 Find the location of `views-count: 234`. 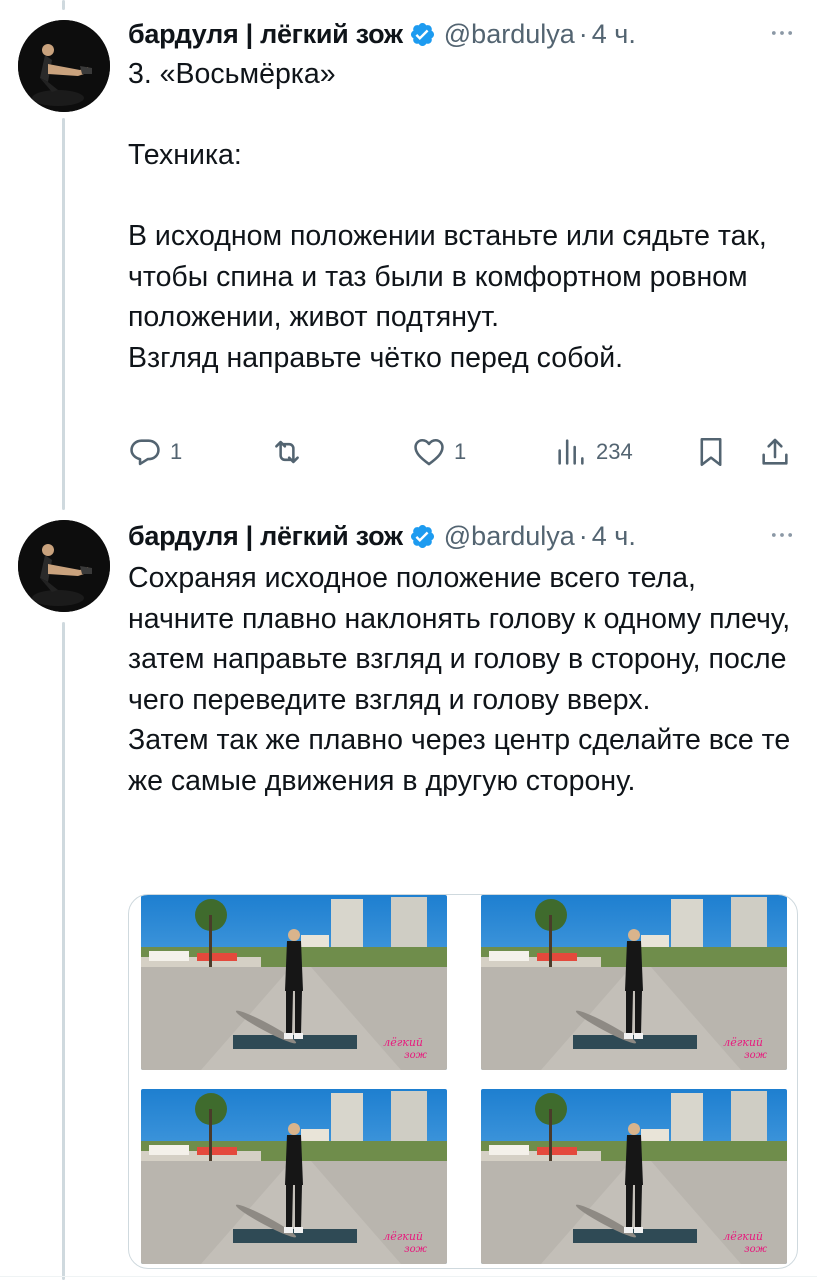

views-count: 234 is located at coordinates (614, 451).